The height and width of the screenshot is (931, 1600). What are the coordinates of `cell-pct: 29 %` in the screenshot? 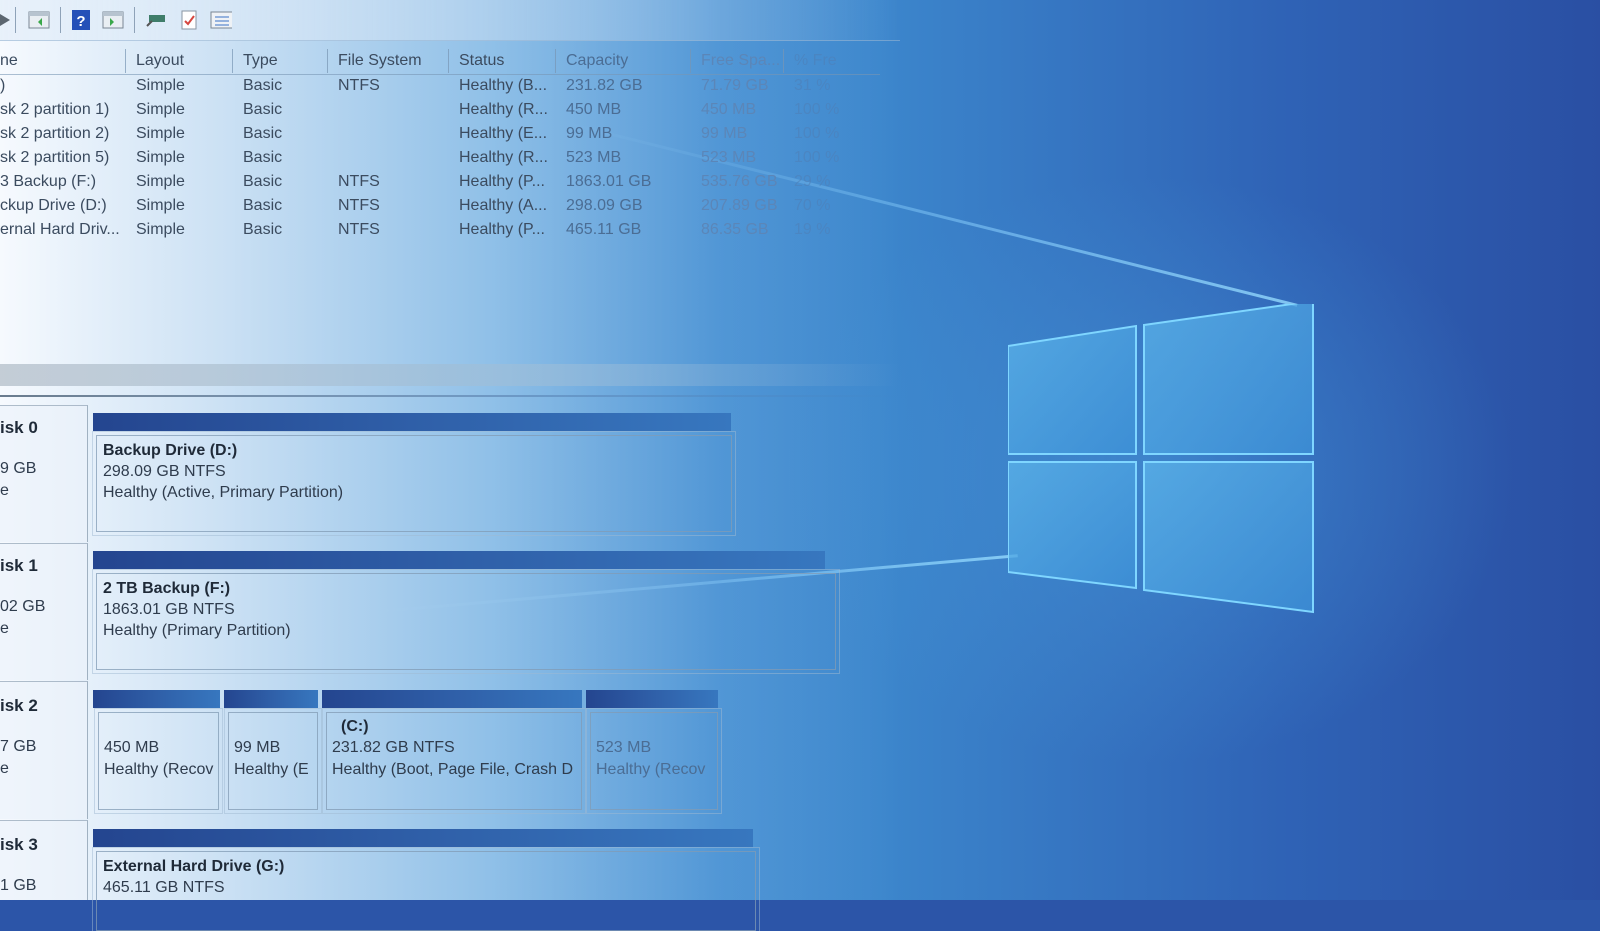 It's located at (812, 181).